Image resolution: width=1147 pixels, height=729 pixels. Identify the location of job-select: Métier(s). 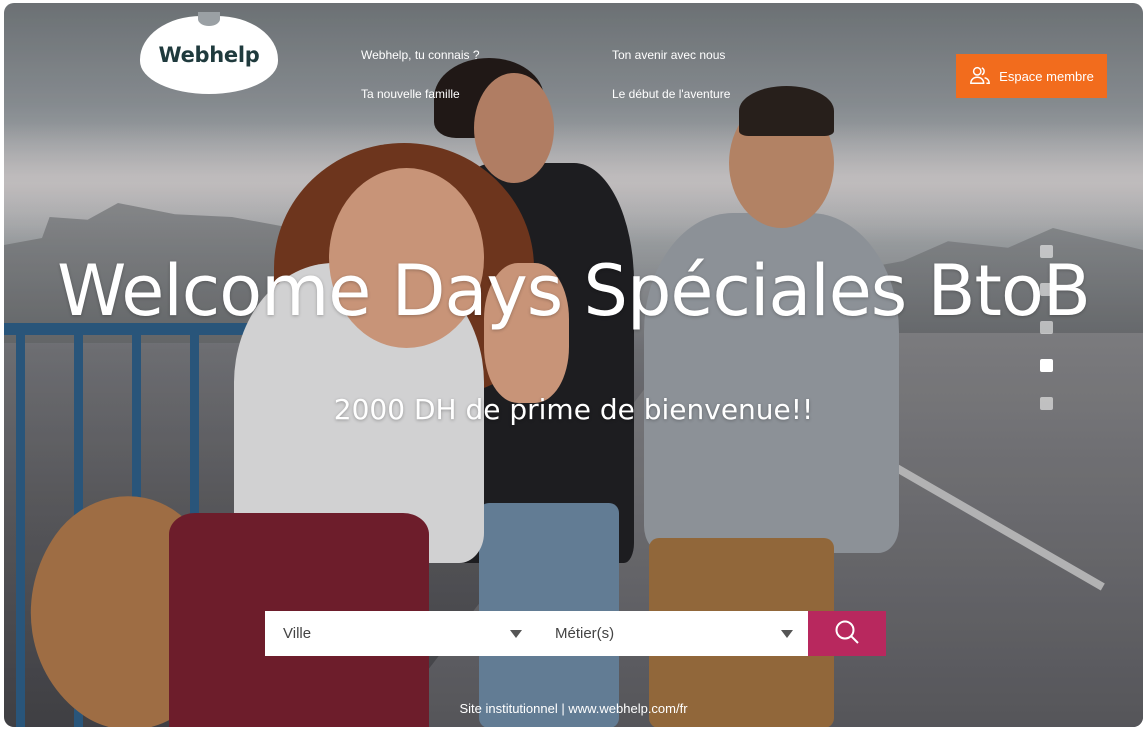
(672, 633).